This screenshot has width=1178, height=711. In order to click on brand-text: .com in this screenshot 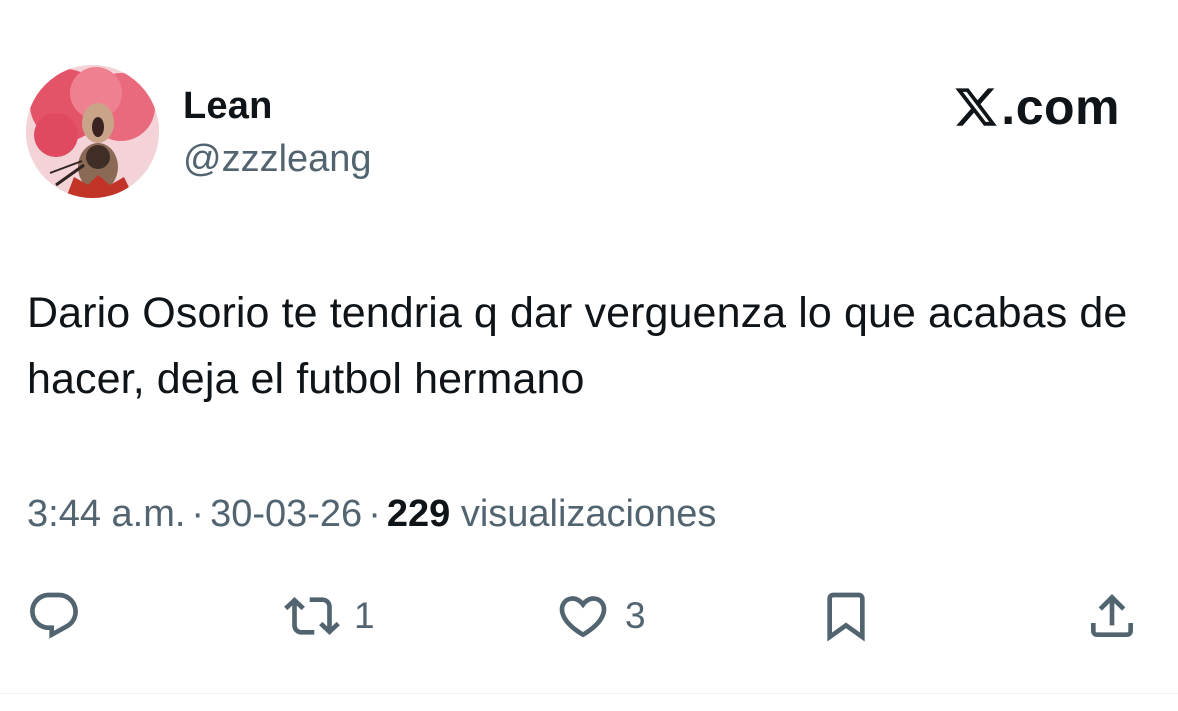, I will do `click(1060, 107)`.